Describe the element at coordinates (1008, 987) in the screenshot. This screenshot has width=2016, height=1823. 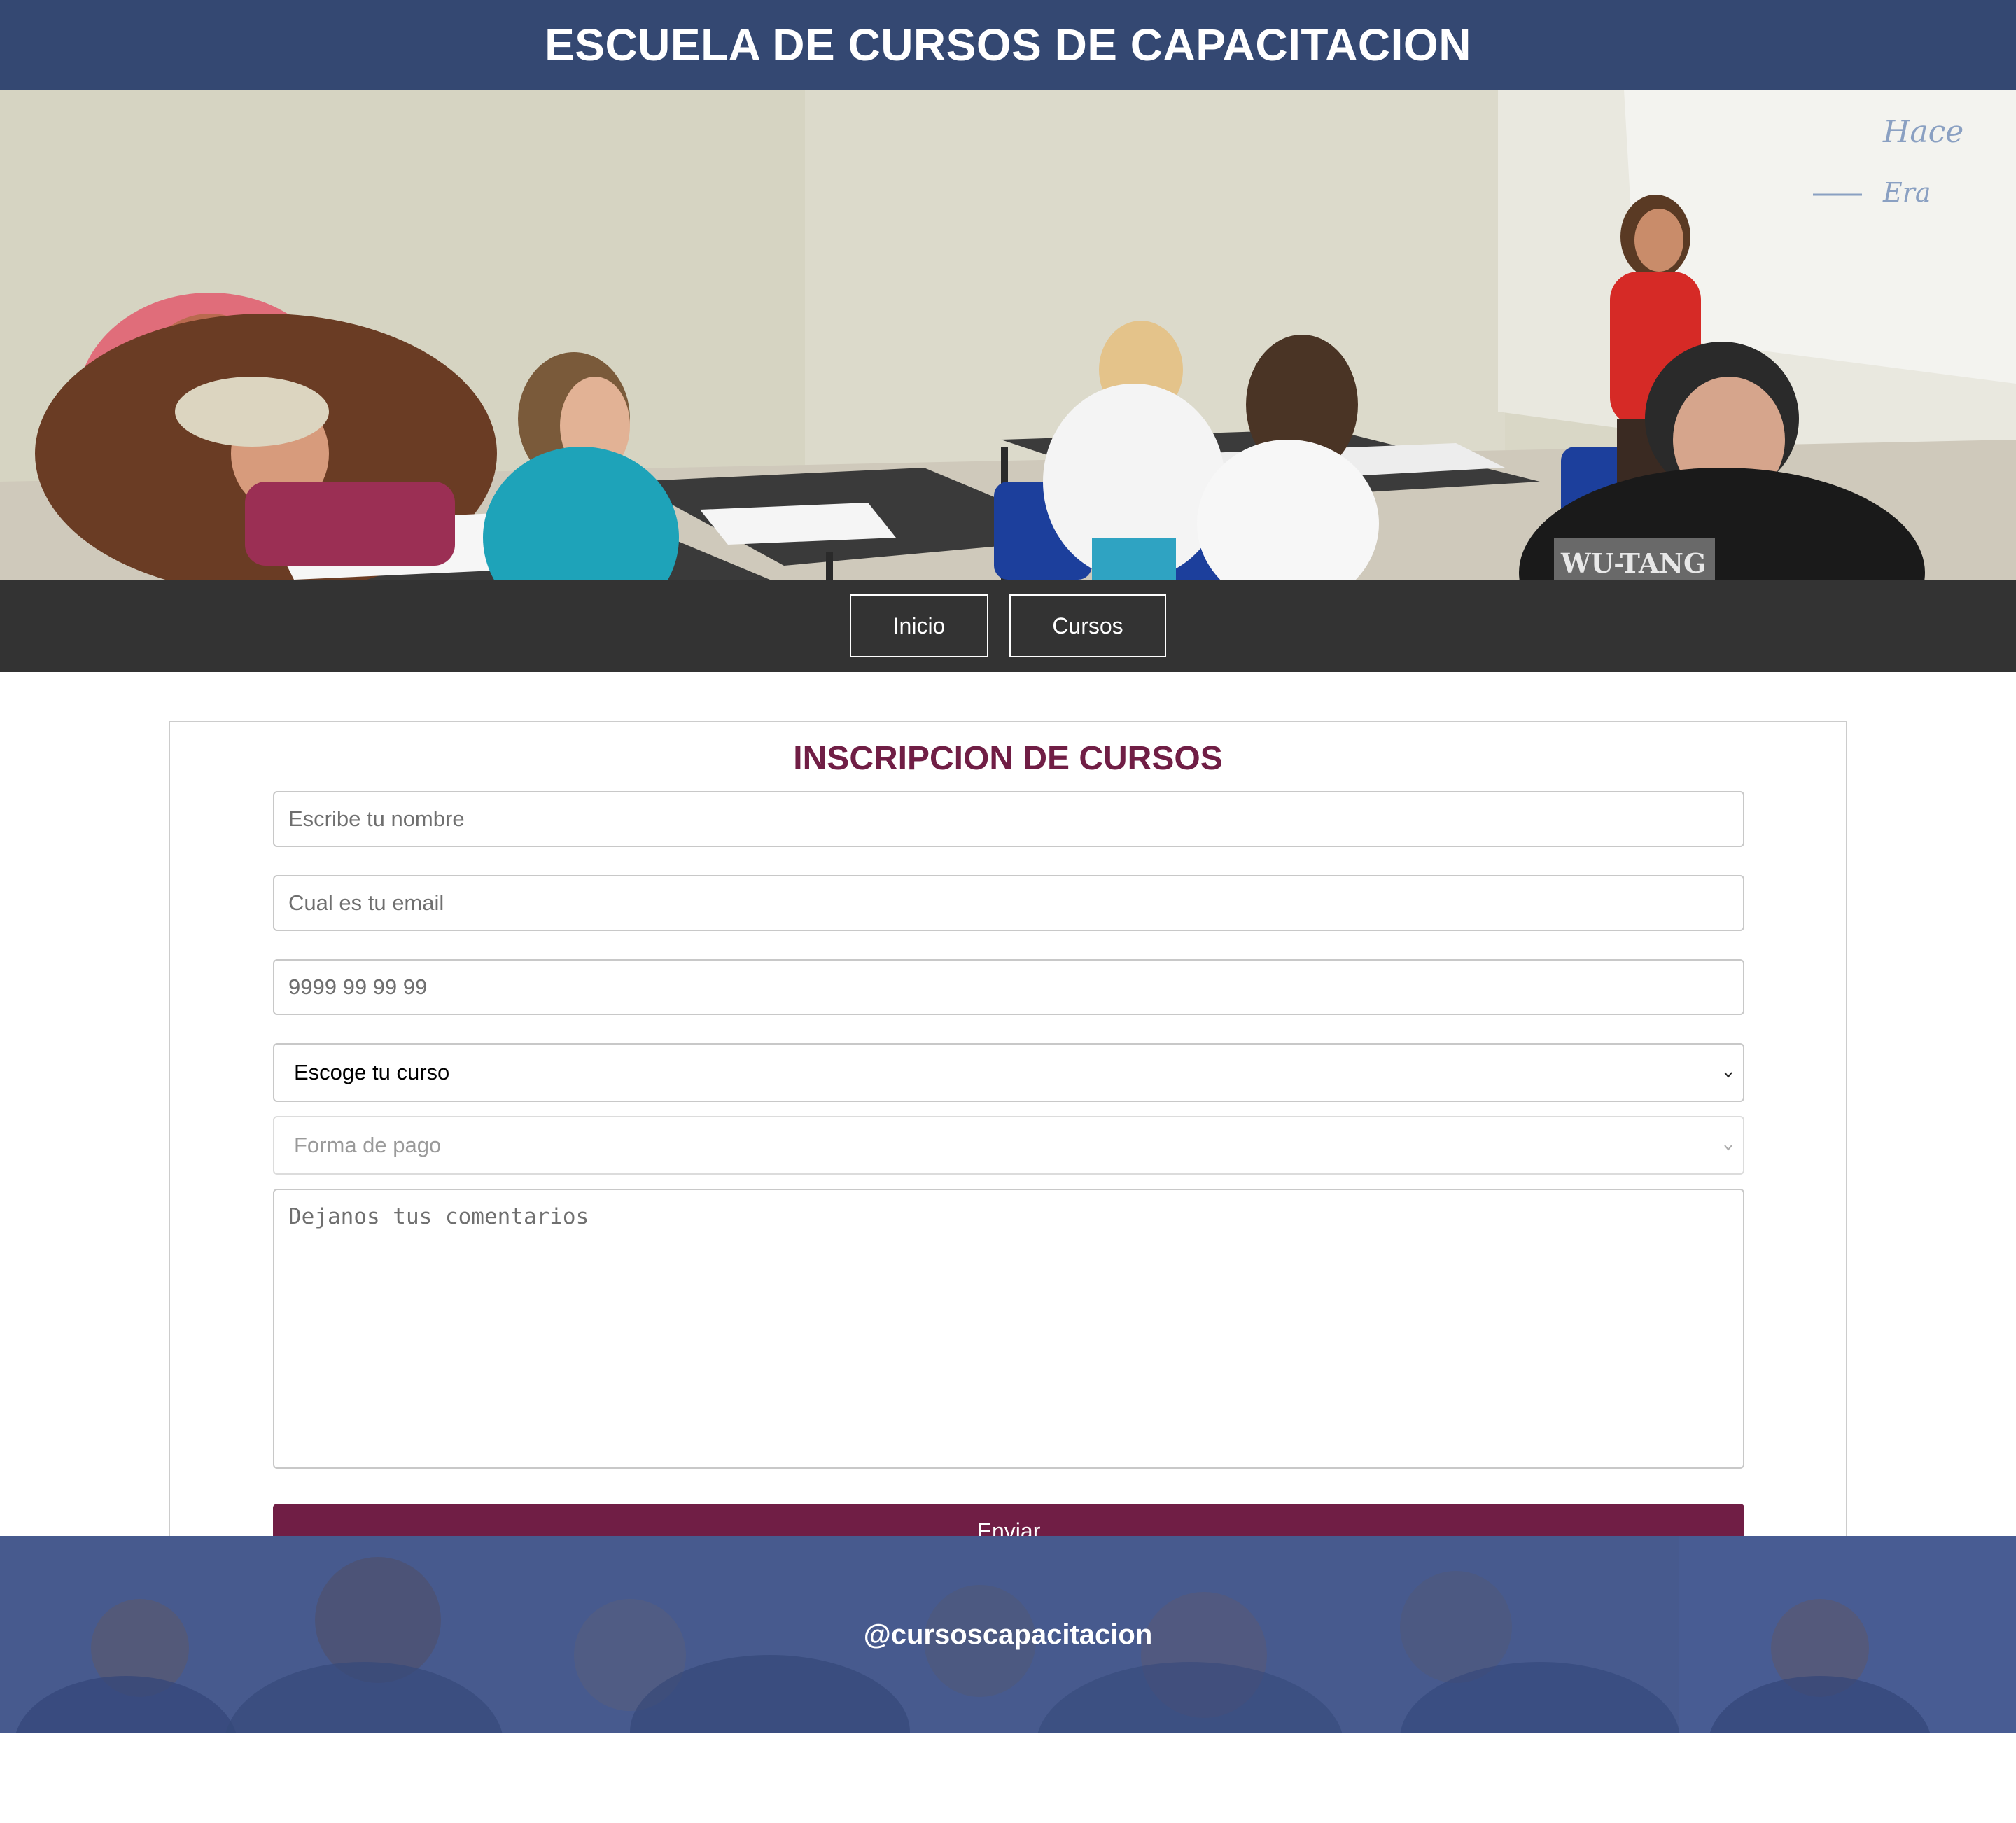
I see `phone-input` at that location.